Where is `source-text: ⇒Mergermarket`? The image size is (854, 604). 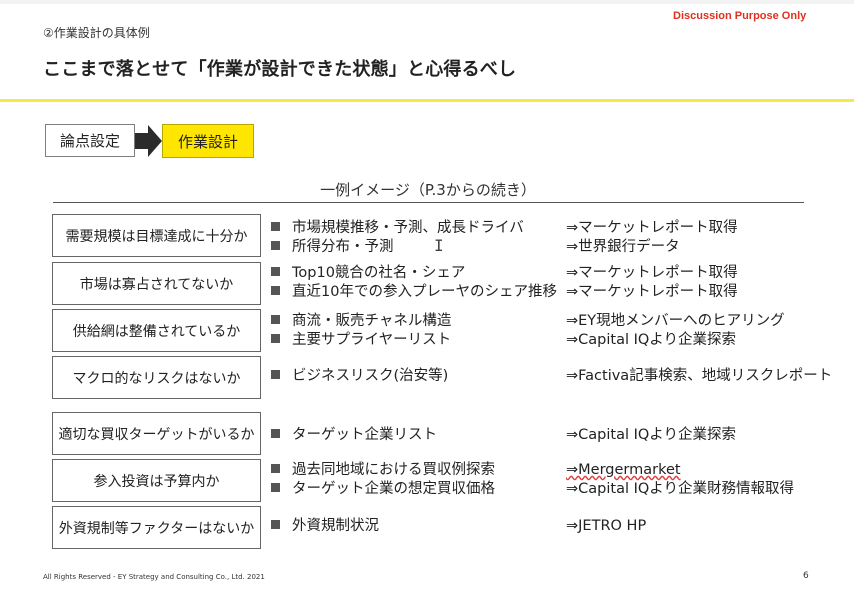
source-text: ⇒Mergermarket is located at coordinates (623, 470).